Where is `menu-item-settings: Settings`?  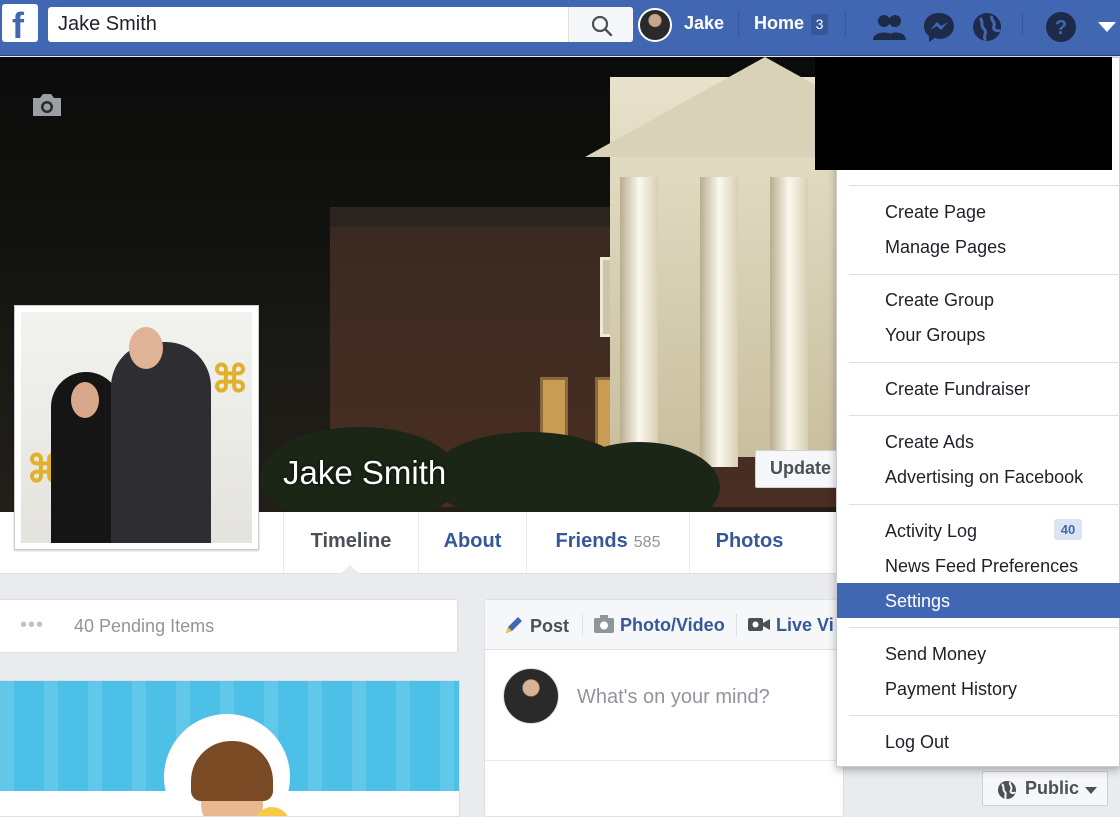 menu-item-settings: Settings is located at coordinates (978, 600).